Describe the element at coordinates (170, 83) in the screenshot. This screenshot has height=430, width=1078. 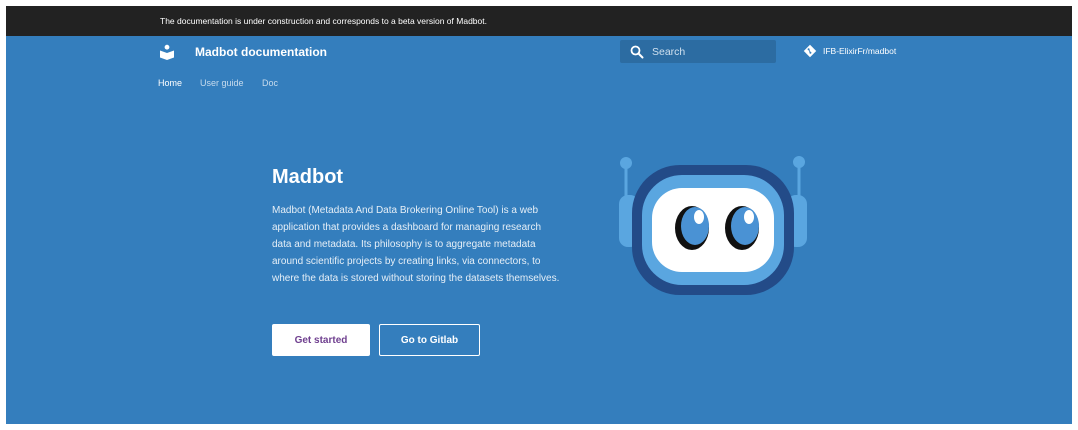
I see `tab-home: Home` at that location.